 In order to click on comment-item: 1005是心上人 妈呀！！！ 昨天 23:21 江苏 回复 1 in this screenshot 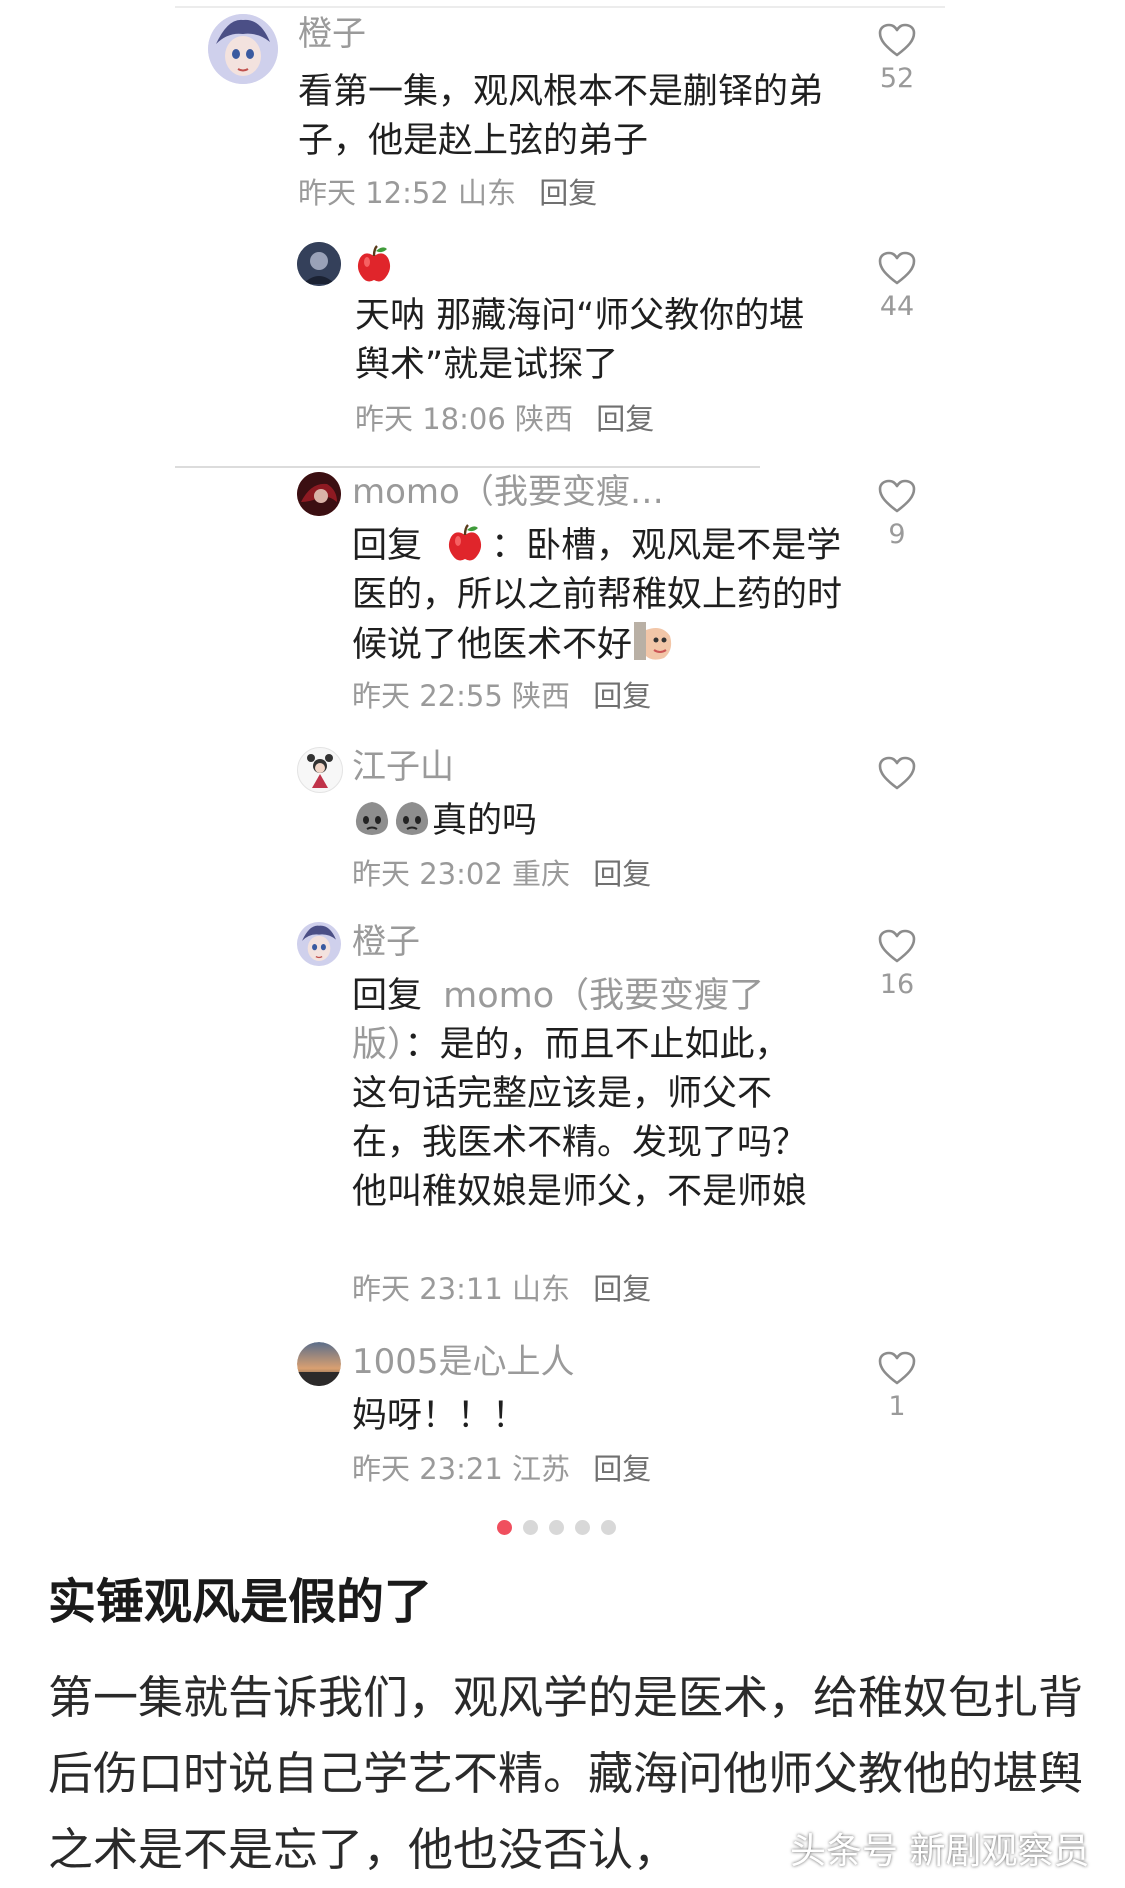, I will do `click(562, 1415)`.